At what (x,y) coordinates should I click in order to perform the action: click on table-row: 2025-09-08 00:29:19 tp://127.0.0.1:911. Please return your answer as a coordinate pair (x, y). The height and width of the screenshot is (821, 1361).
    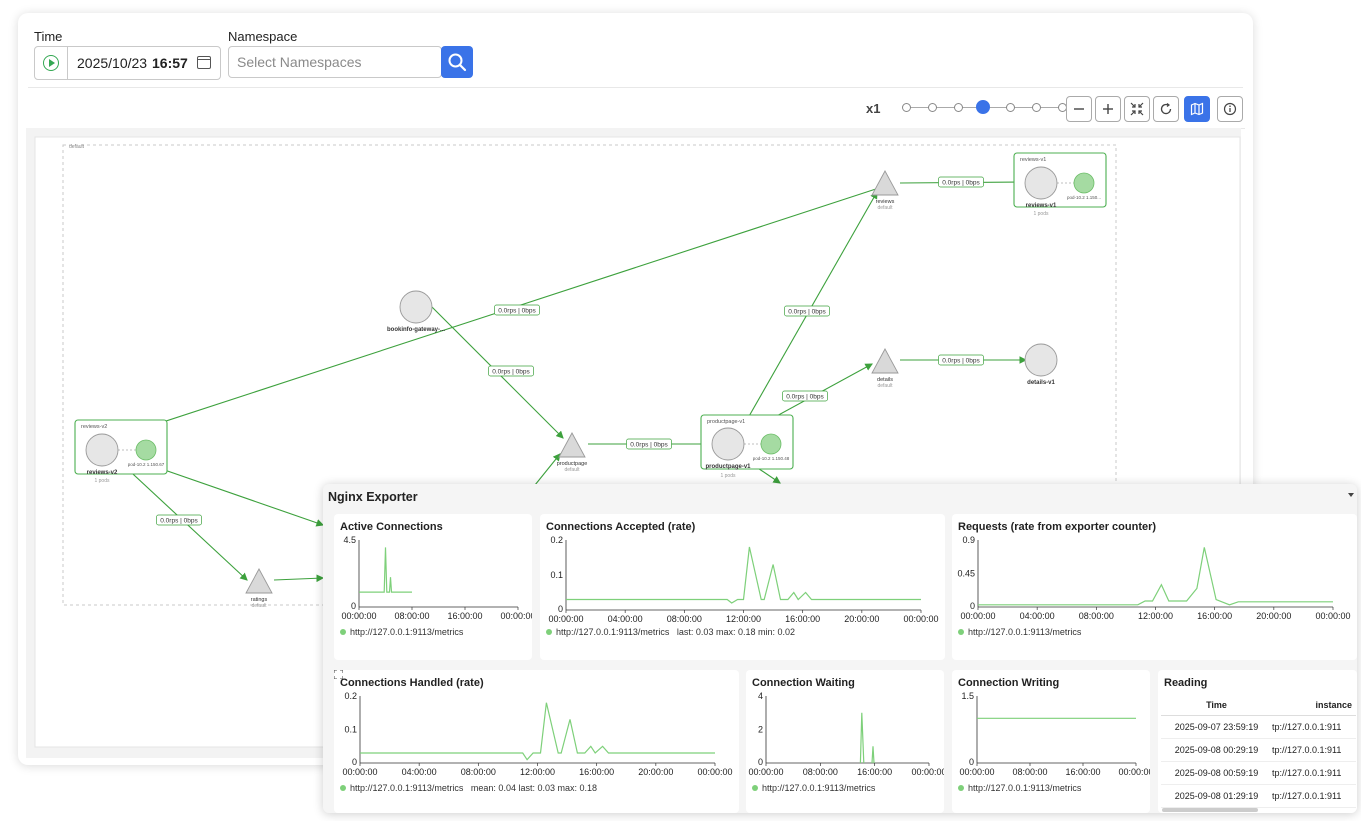
    Looking at the image, I should click on (1258, 750).